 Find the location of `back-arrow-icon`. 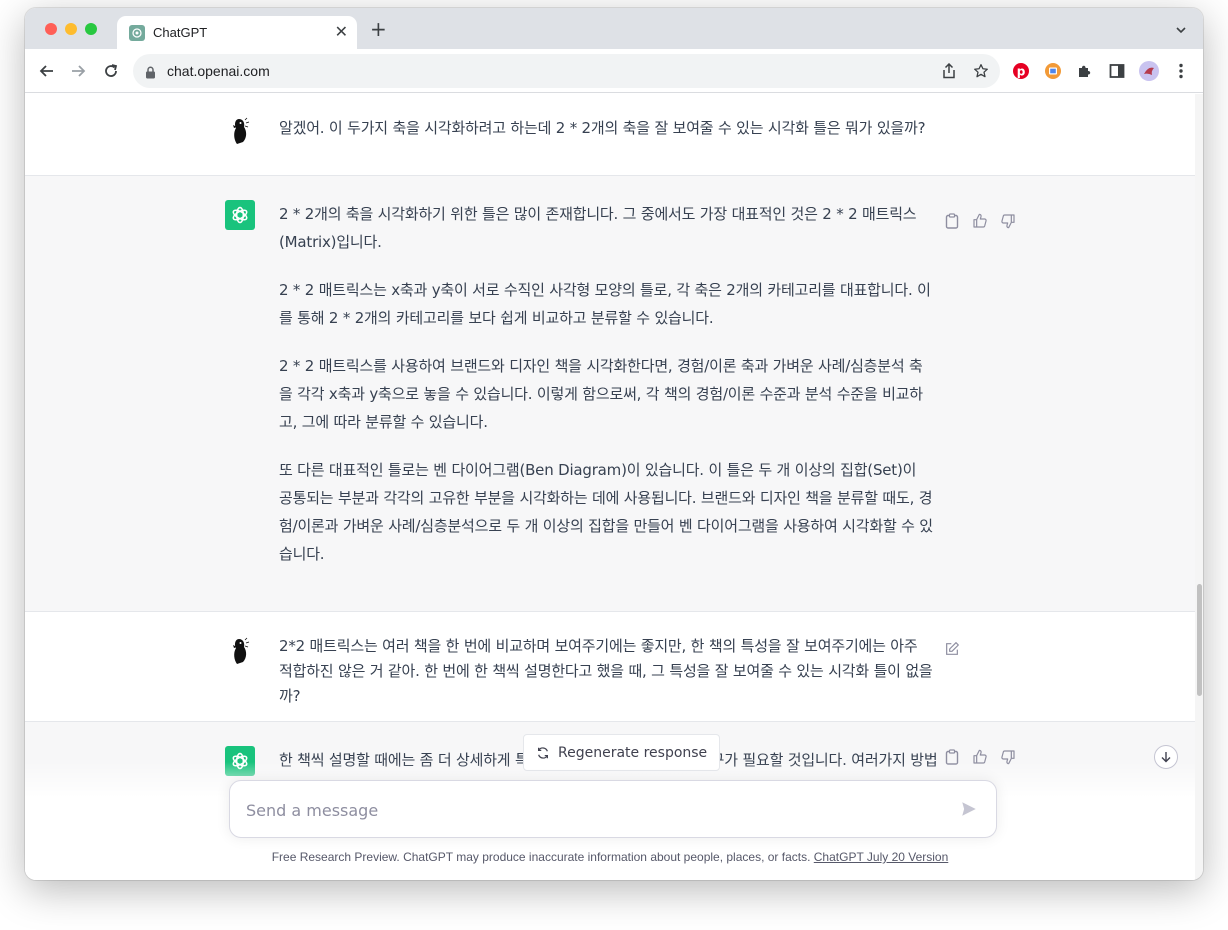

back-arrow-icon is located at coordinates (47, 71).